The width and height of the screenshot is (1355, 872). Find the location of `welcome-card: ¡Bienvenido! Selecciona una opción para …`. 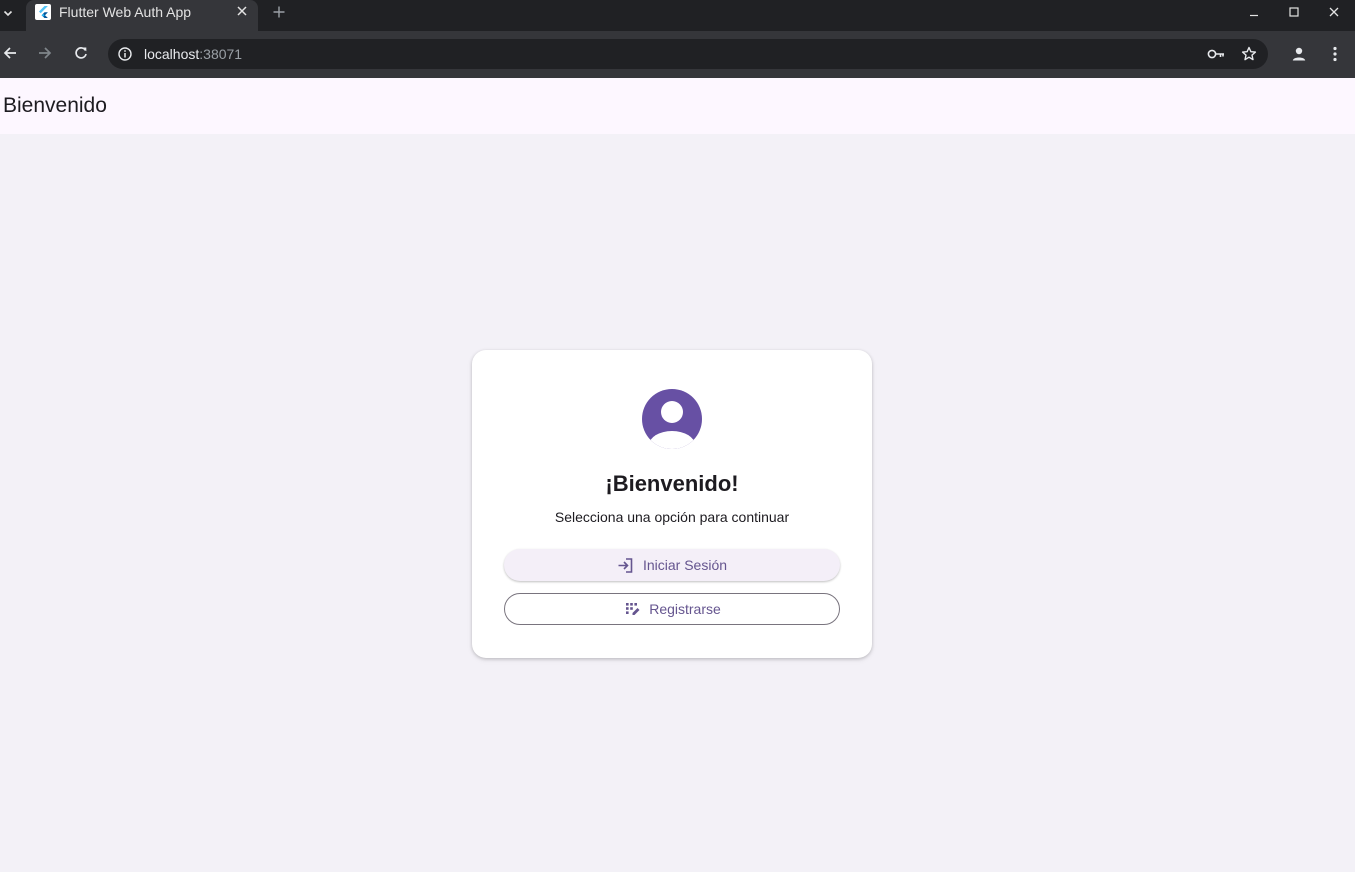

welcome-card: ¡Bienvenido! Selecciona una opción para … is located at coordinates (672, 504).